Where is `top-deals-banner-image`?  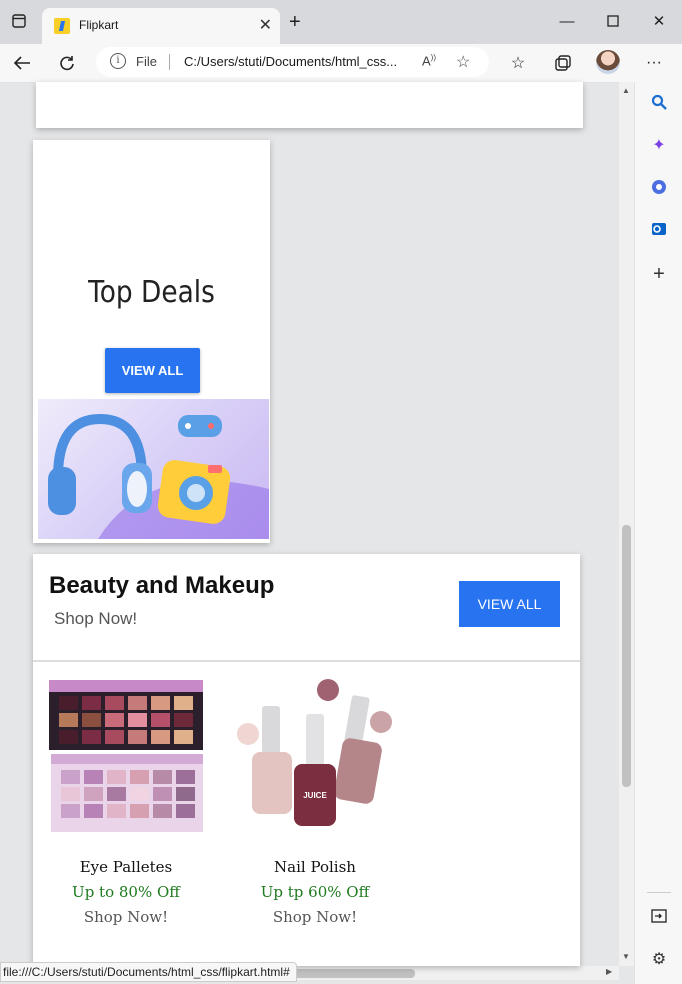 top-deals-banner-image is located at coordinates (153, 469).